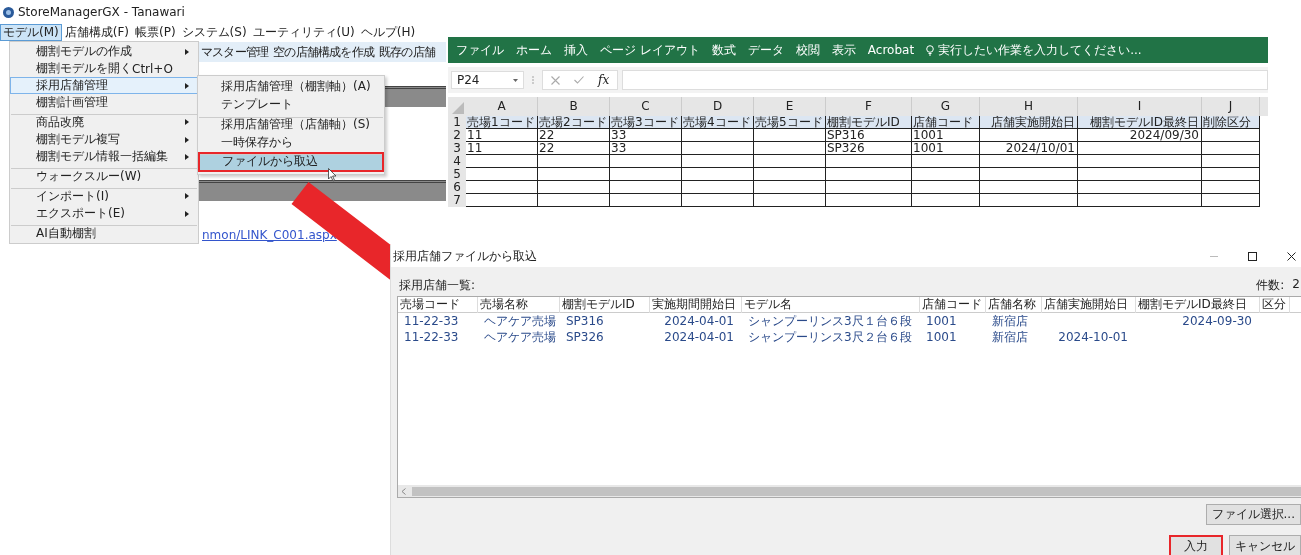 The width and height of the screenshot is (1301, 555). Describe the element at coordinates (457, 200) in the screenshot. I see `row-header: 7` at that location.